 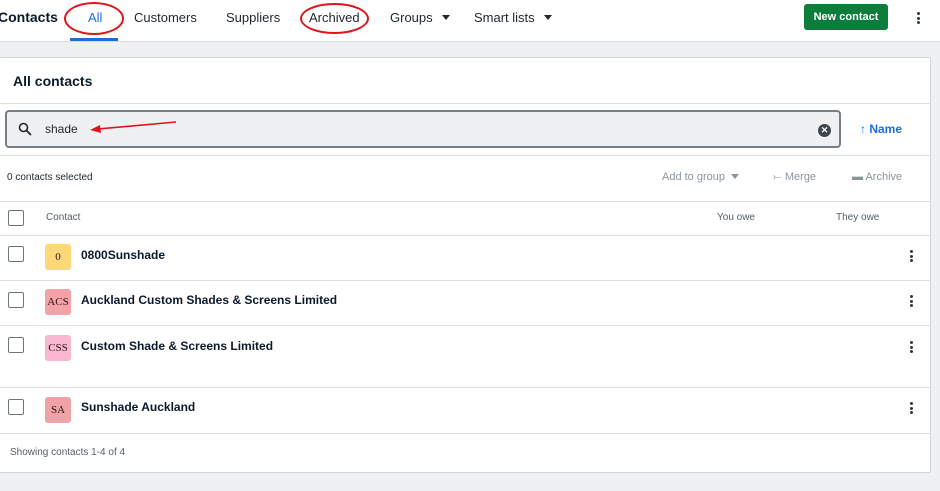 I want to click on tab-smart-lists-label: Smart lists, so click(x=504, y=17).